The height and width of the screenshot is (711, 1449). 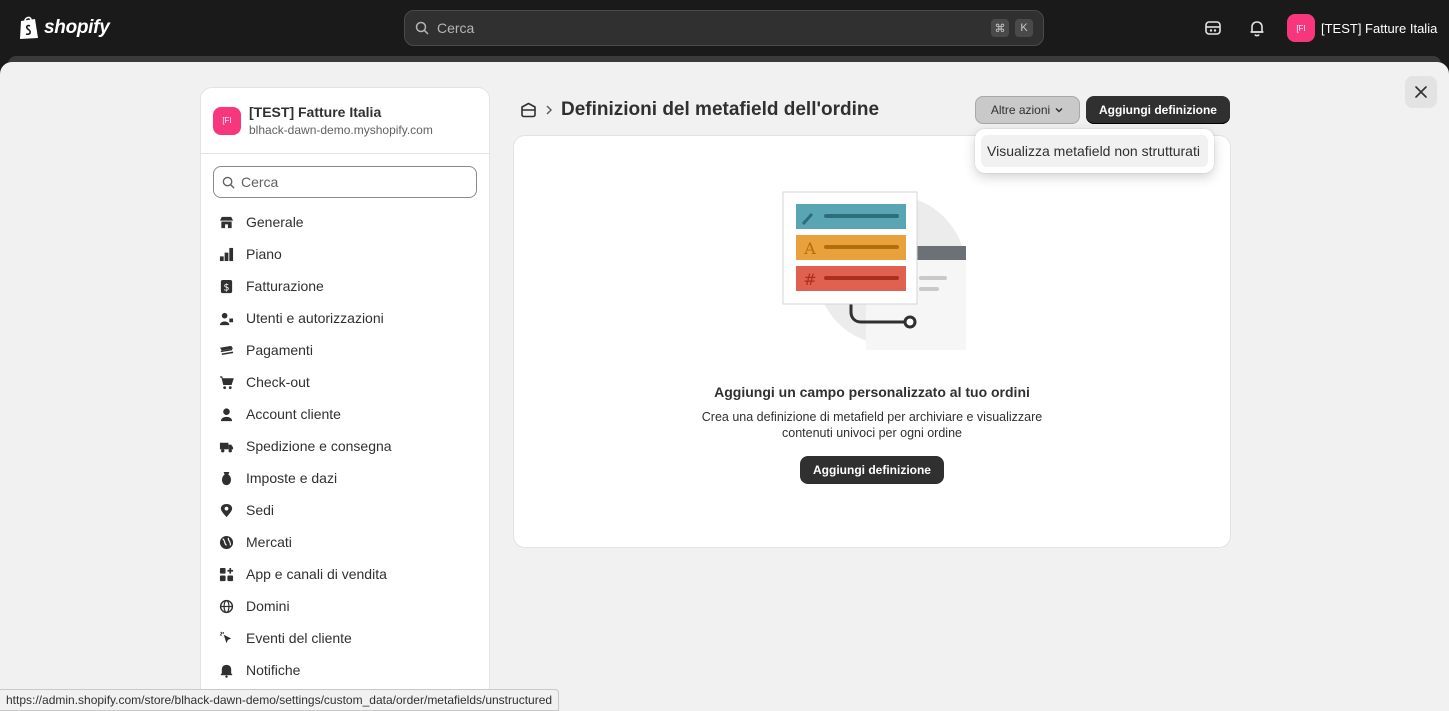 What do you see at coordinates (226, 254) in the screenshot?
I see `plan-icon` at bounding box center [226, 254].